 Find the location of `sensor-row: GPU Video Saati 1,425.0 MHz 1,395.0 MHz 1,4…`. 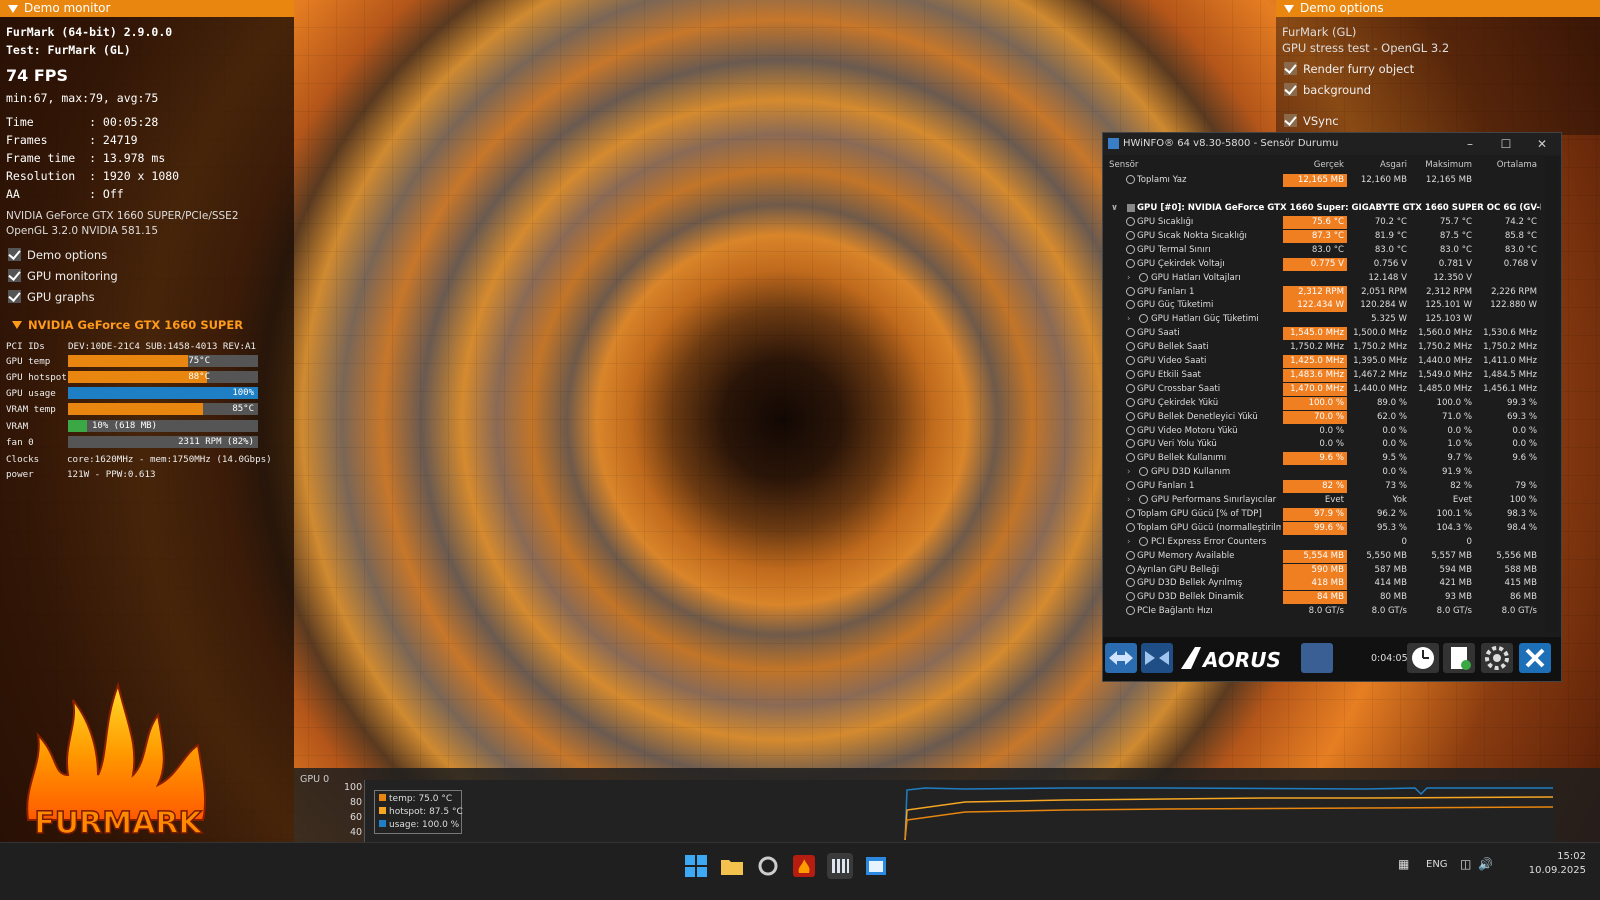

sensor-row: GPU Video Saati 1,425.0 MHz 1,395.0 MHz 1,4… is located at coordinates (1325, 361).